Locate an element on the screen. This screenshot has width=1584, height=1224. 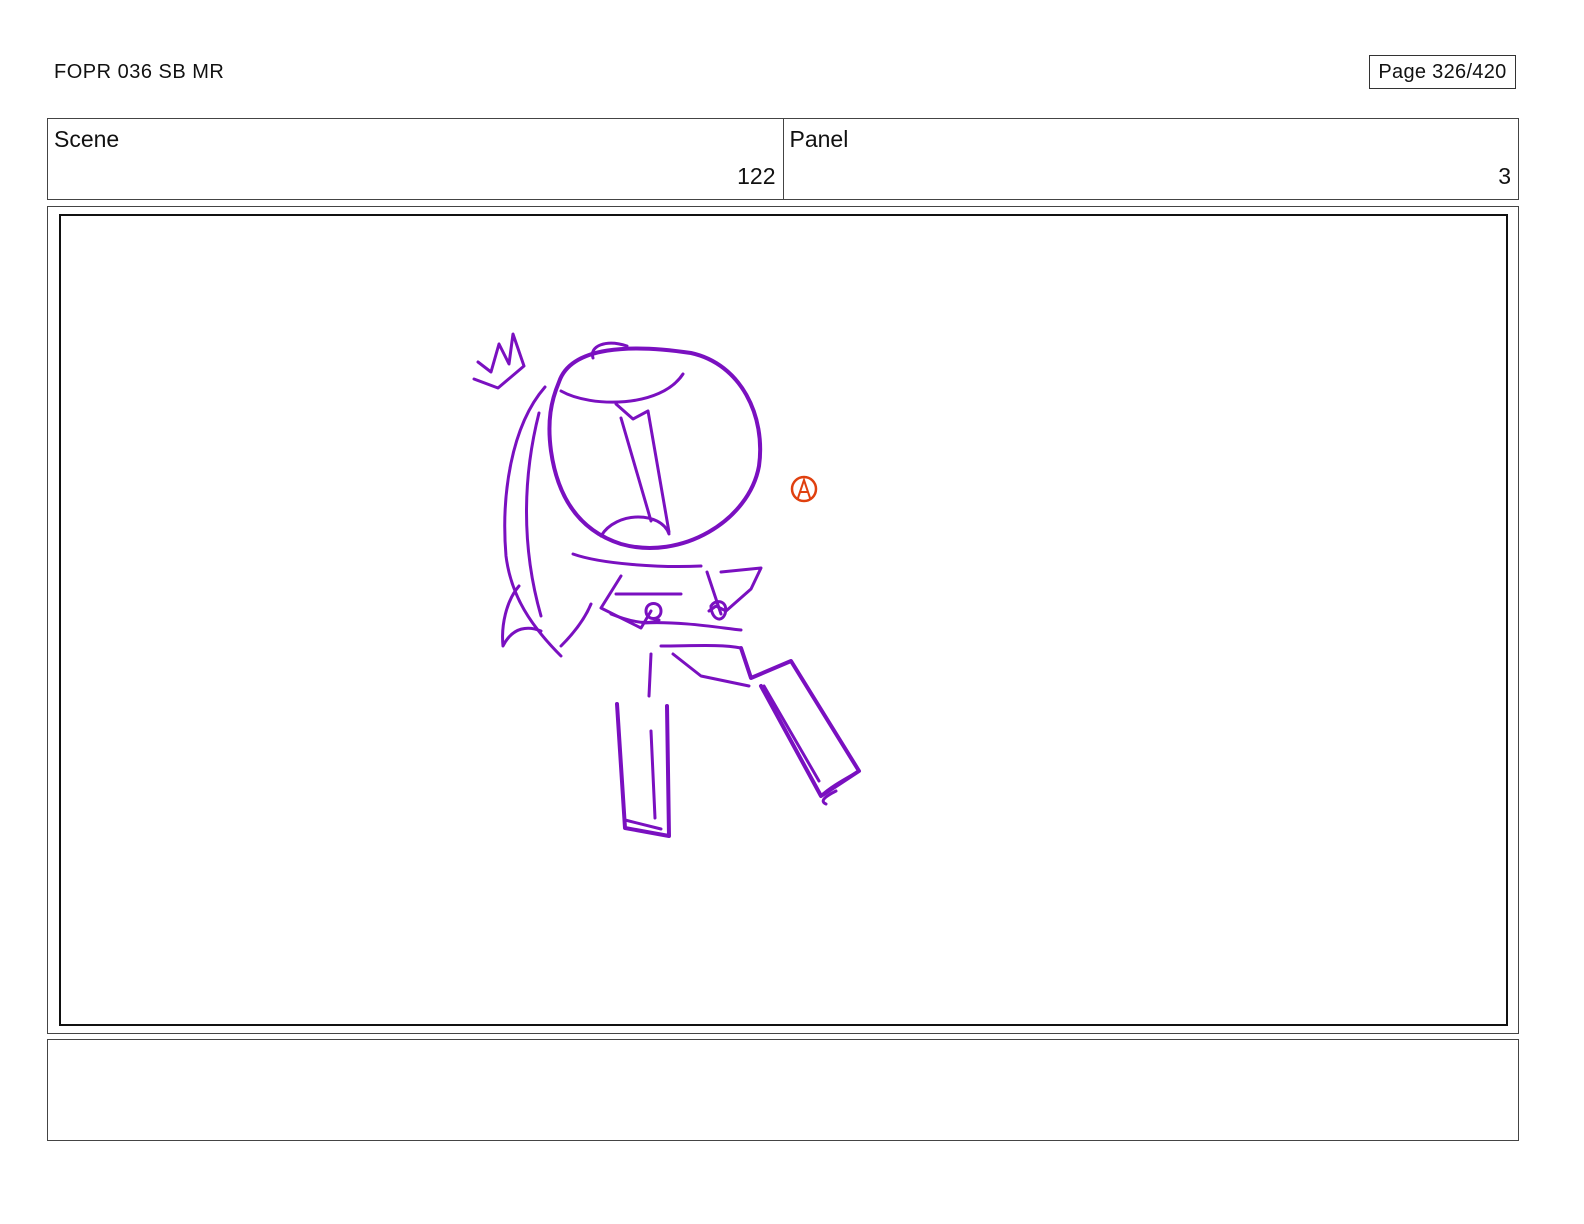
panel-number: 3 is located at coordinates (1504, 176).